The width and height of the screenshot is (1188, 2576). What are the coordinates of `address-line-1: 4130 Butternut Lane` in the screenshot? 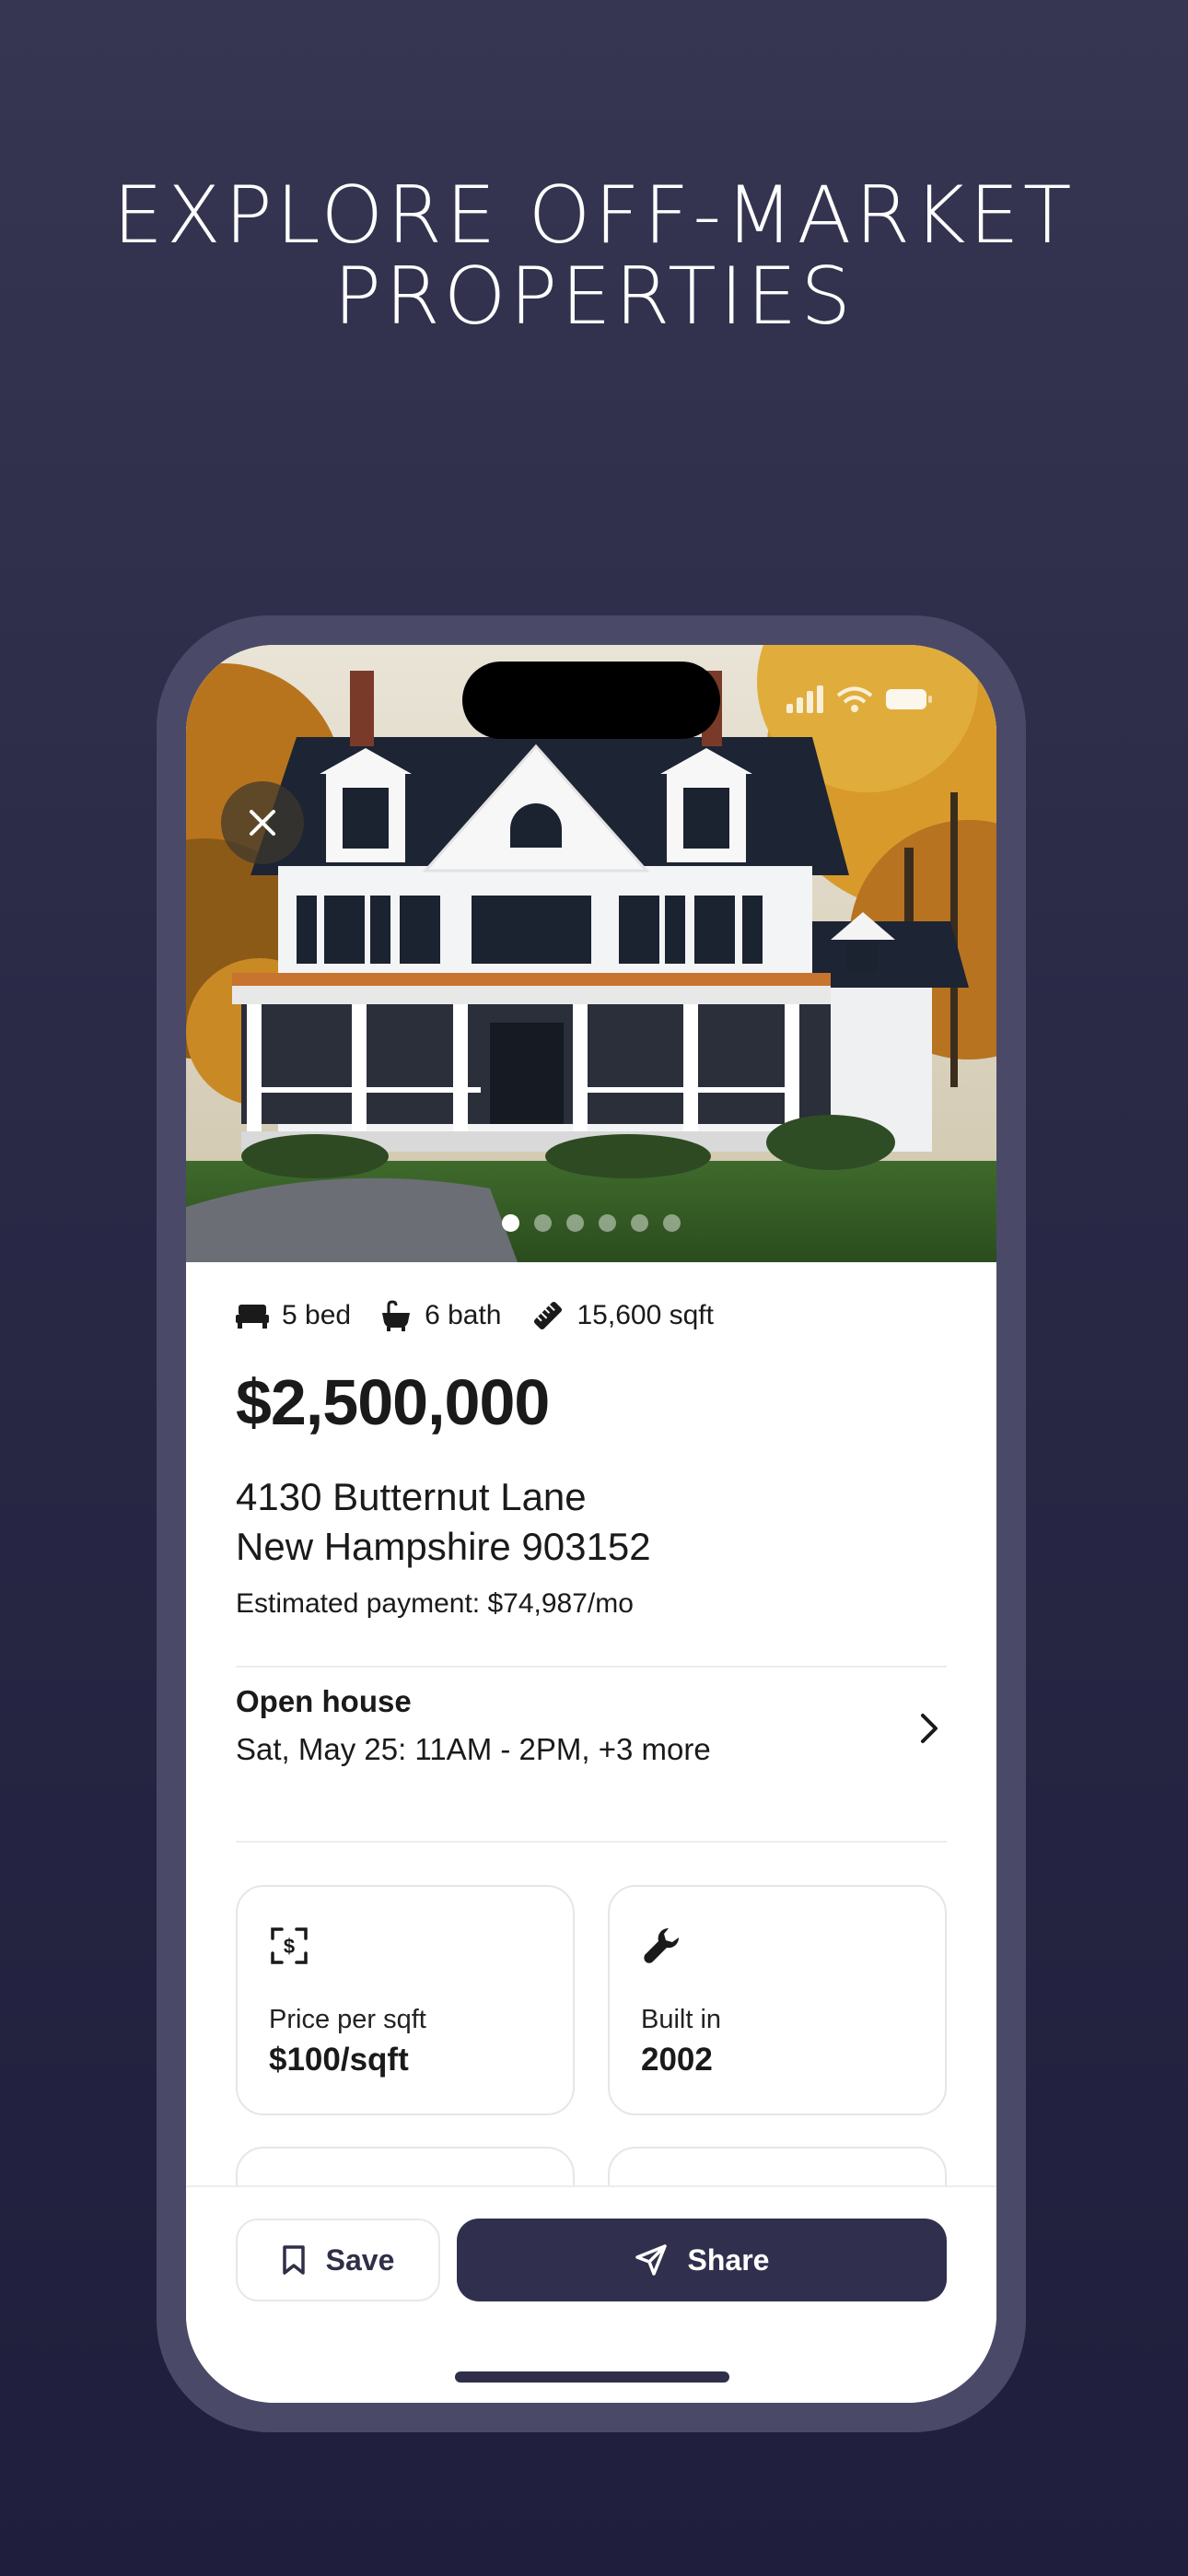 It's located at (411, 1496).